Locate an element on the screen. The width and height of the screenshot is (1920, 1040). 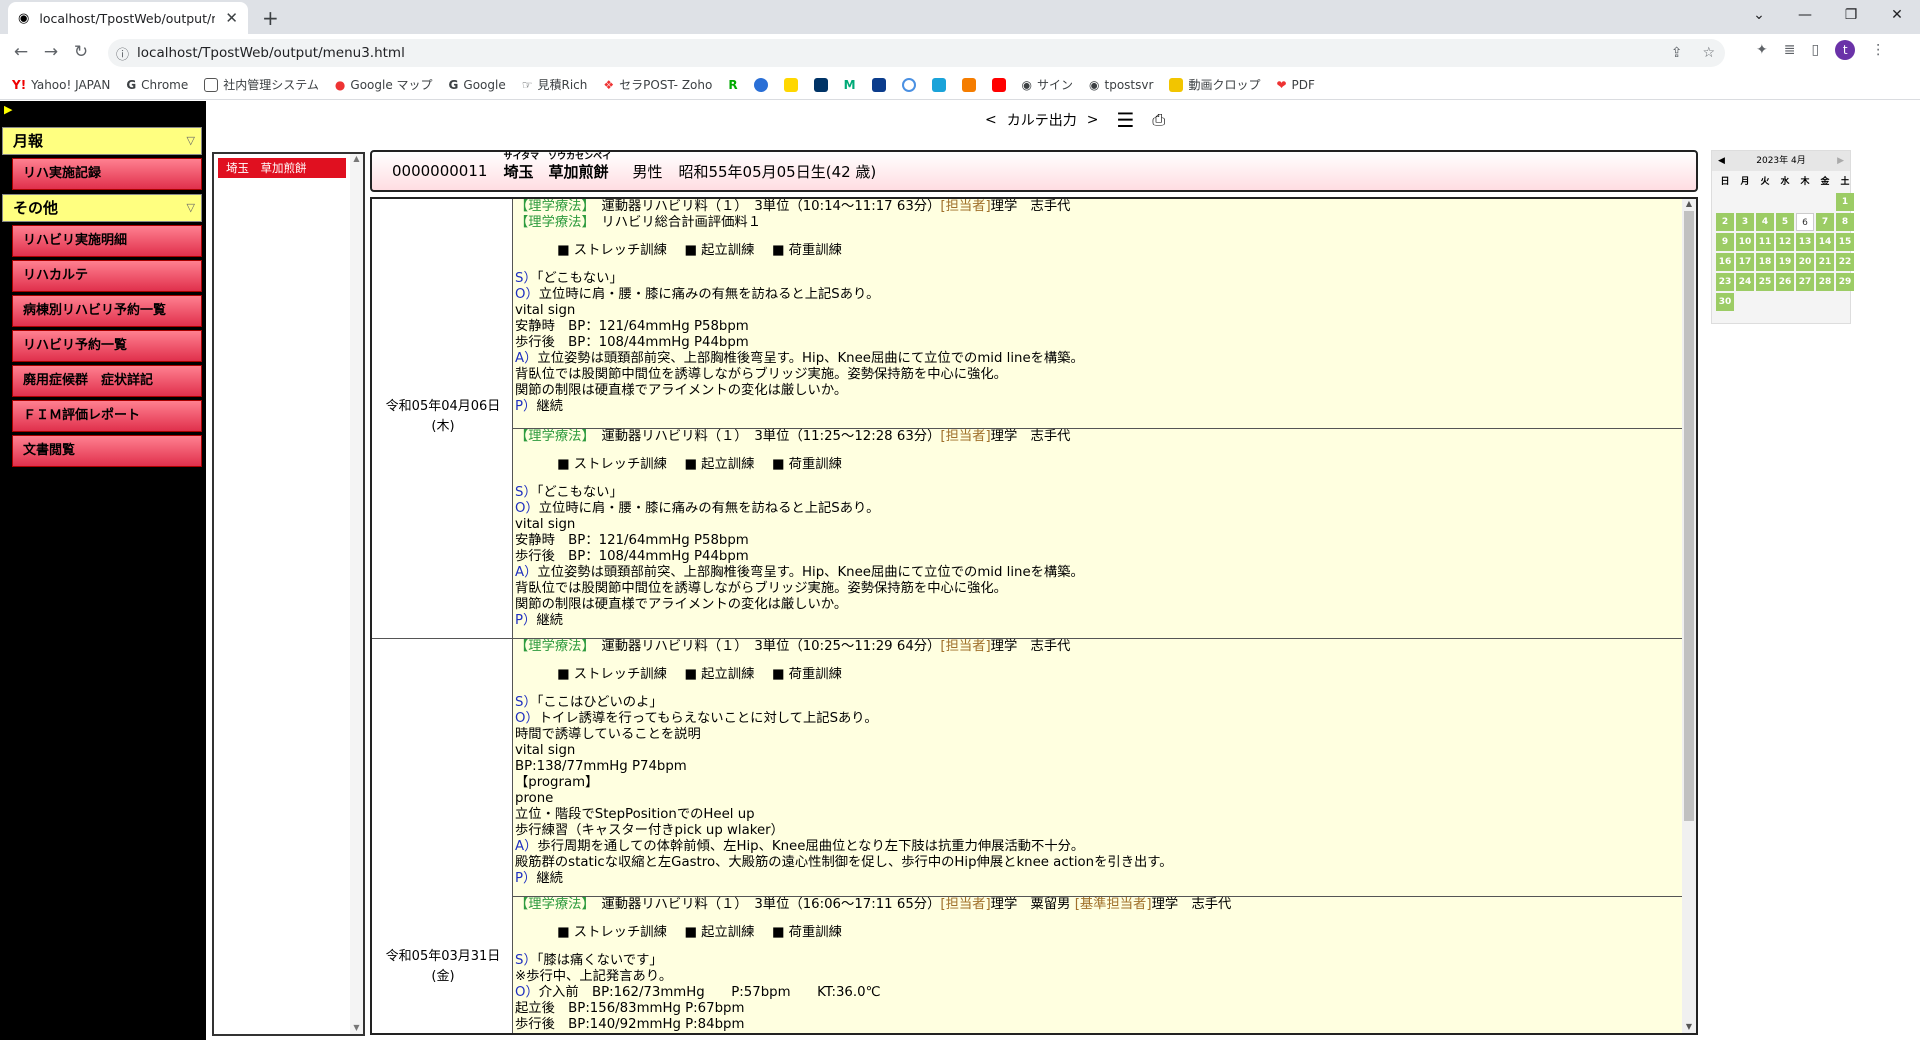
calendar-day: 15 is located at coordinates (1845, 242).